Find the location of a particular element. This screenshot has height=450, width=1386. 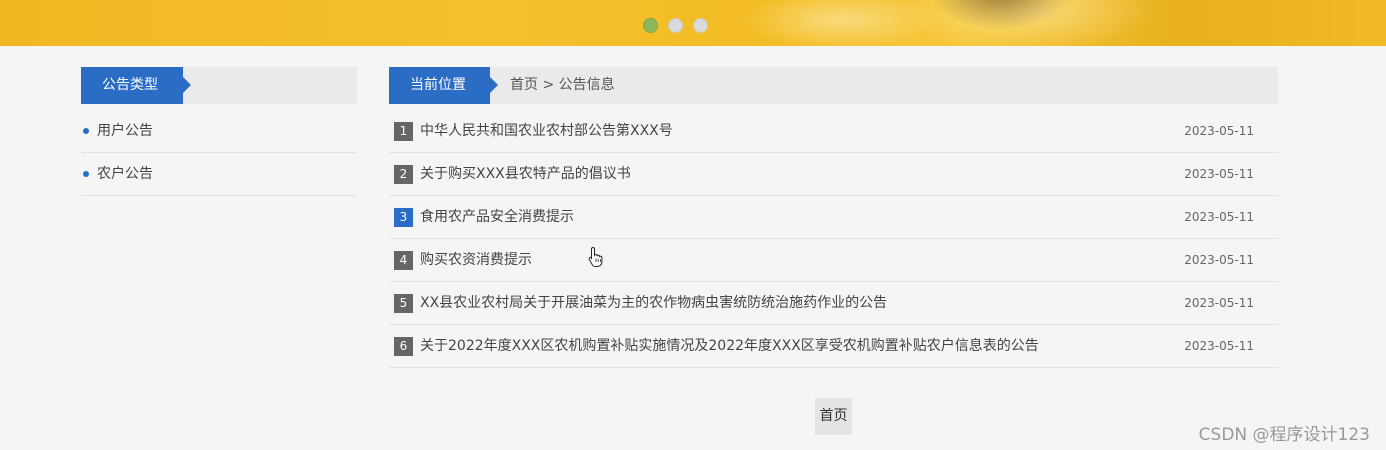

notice-title-link: 食用农产品安全消费提示 is located at coordinates (497, 217).